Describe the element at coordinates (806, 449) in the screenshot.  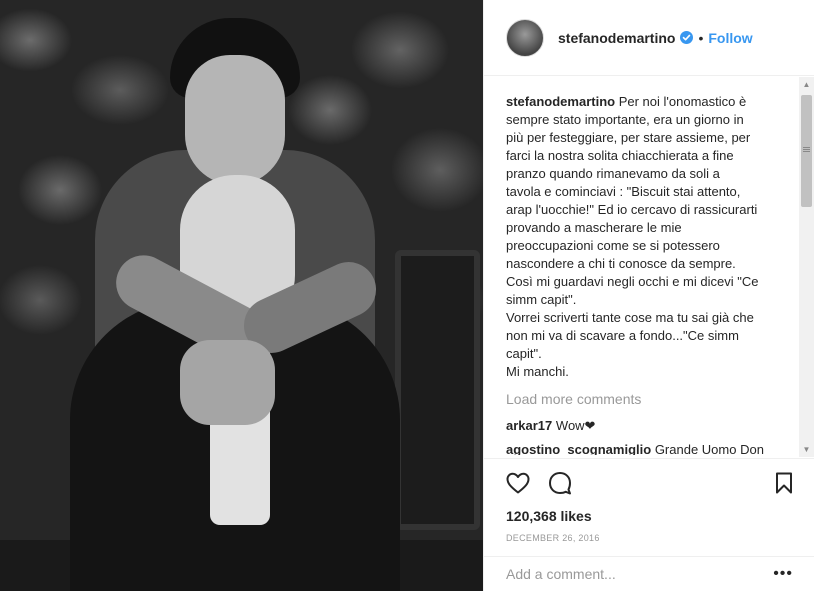
I see `scroll-down-arrow-icon: ▼` at that location.